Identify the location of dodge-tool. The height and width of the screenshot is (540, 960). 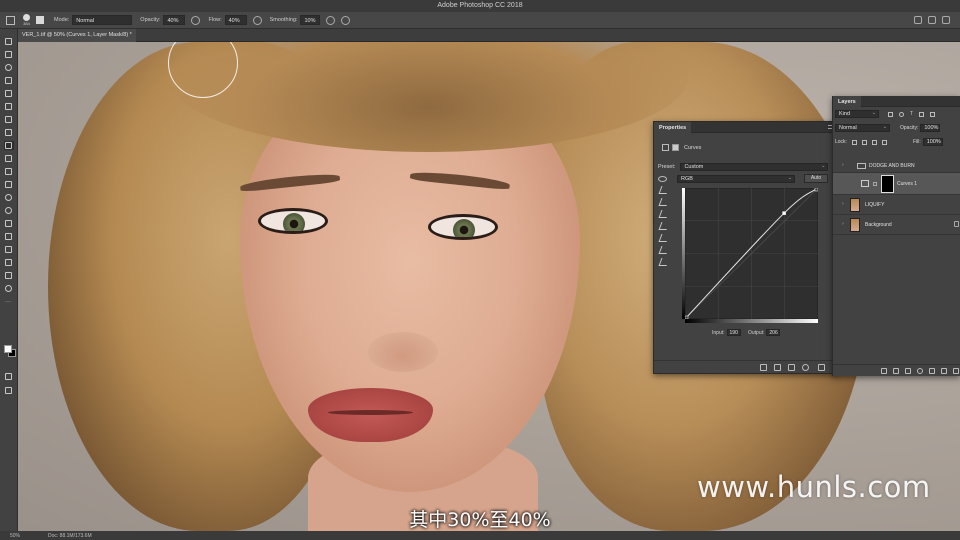
(9, 210).